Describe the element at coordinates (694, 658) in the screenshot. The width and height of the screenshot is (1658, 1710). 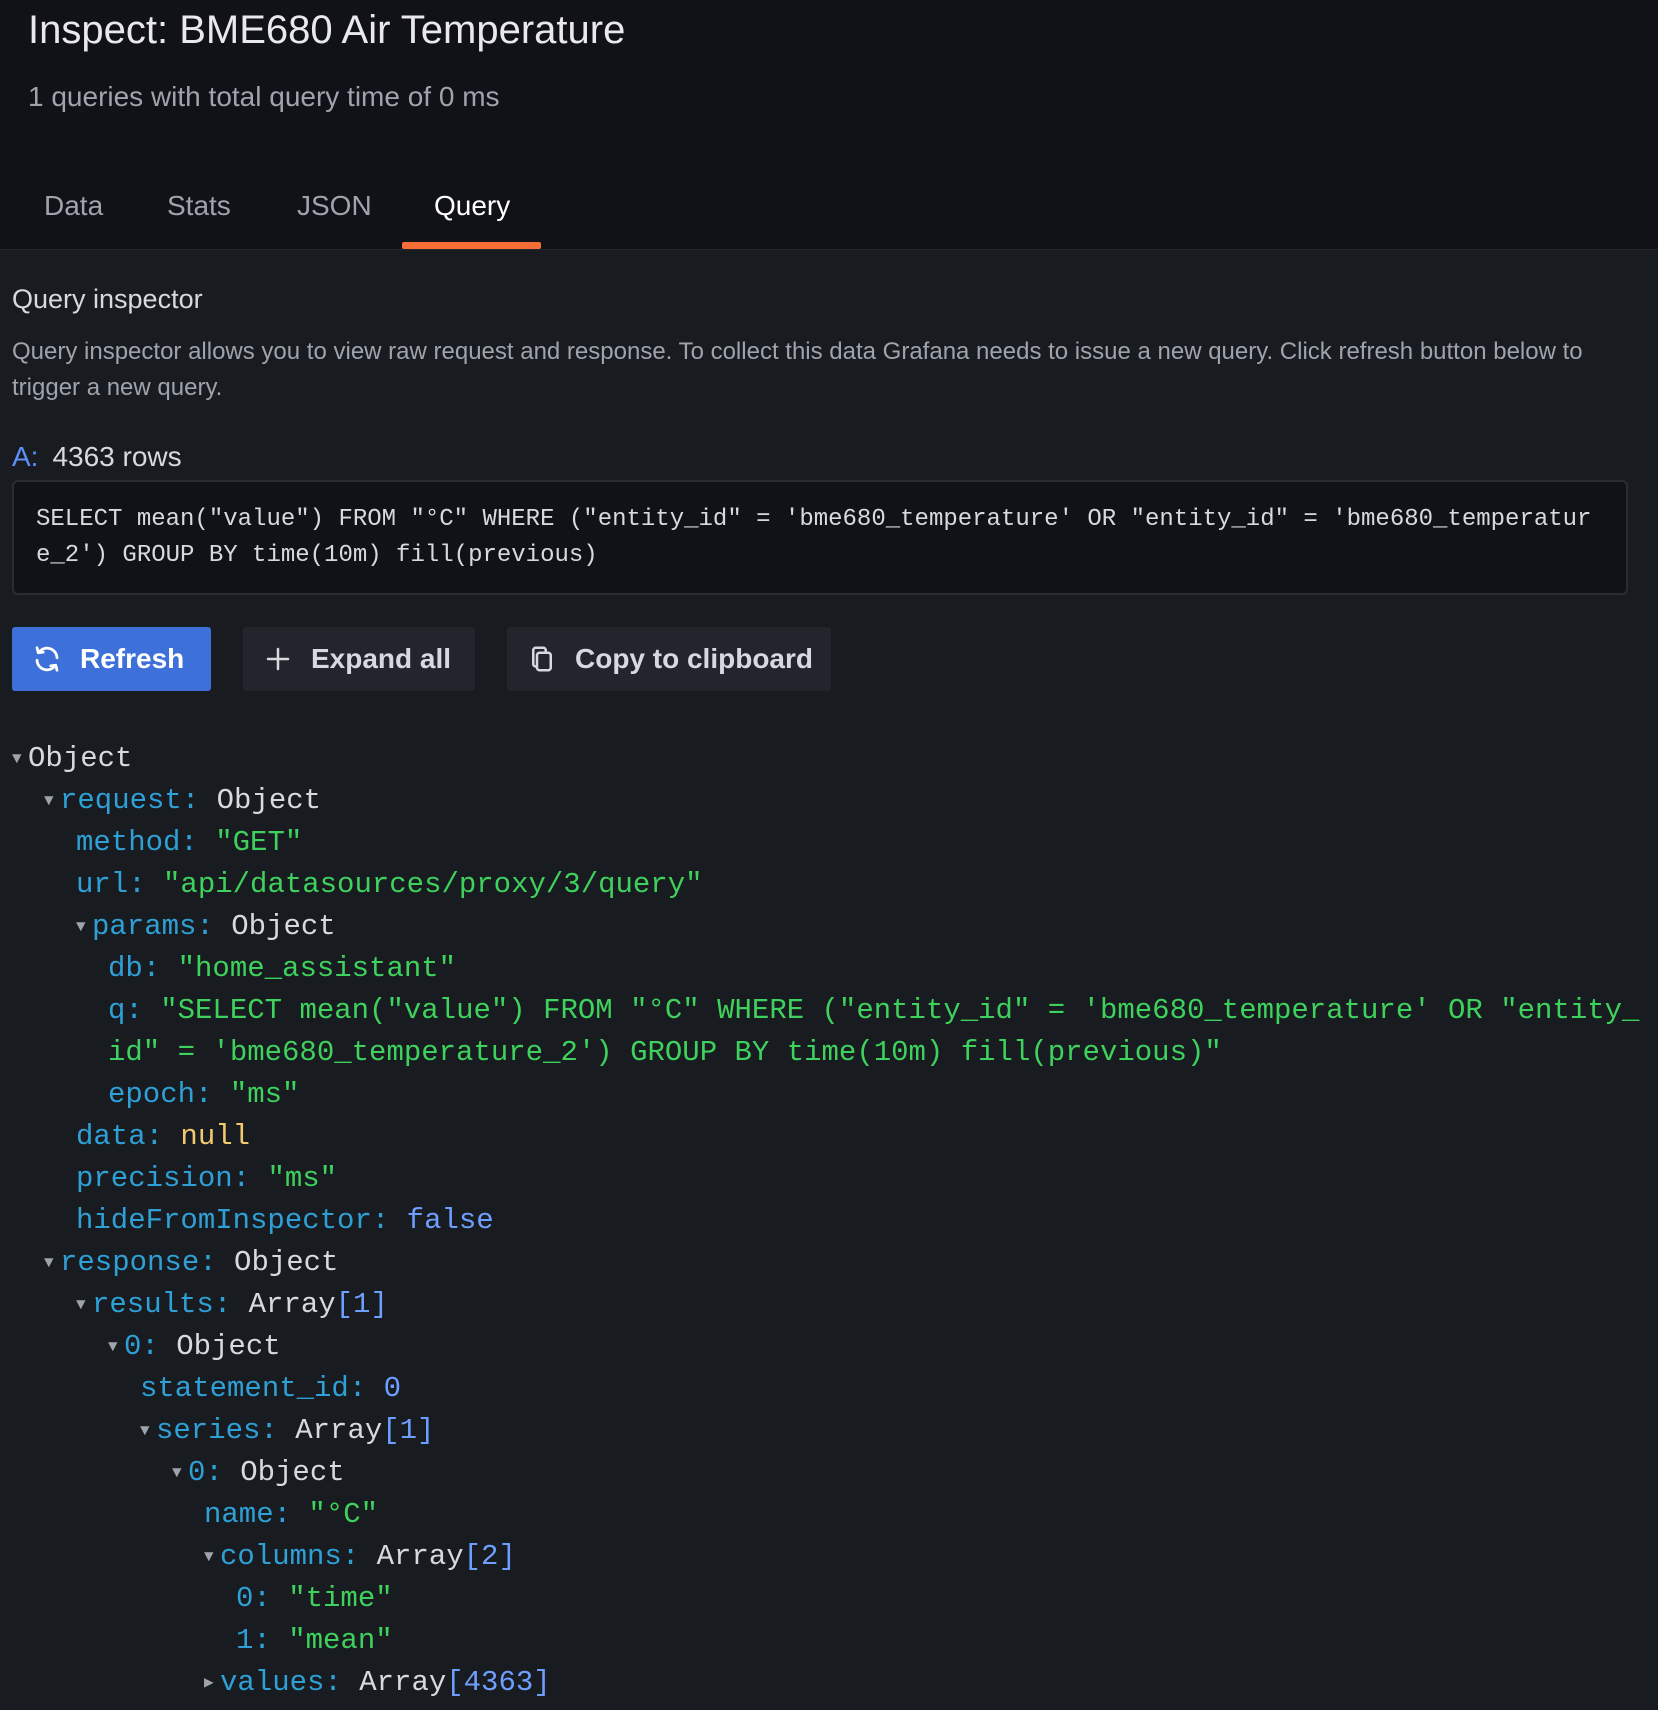
I see `copy-label: Copy to clipboard` at that location.